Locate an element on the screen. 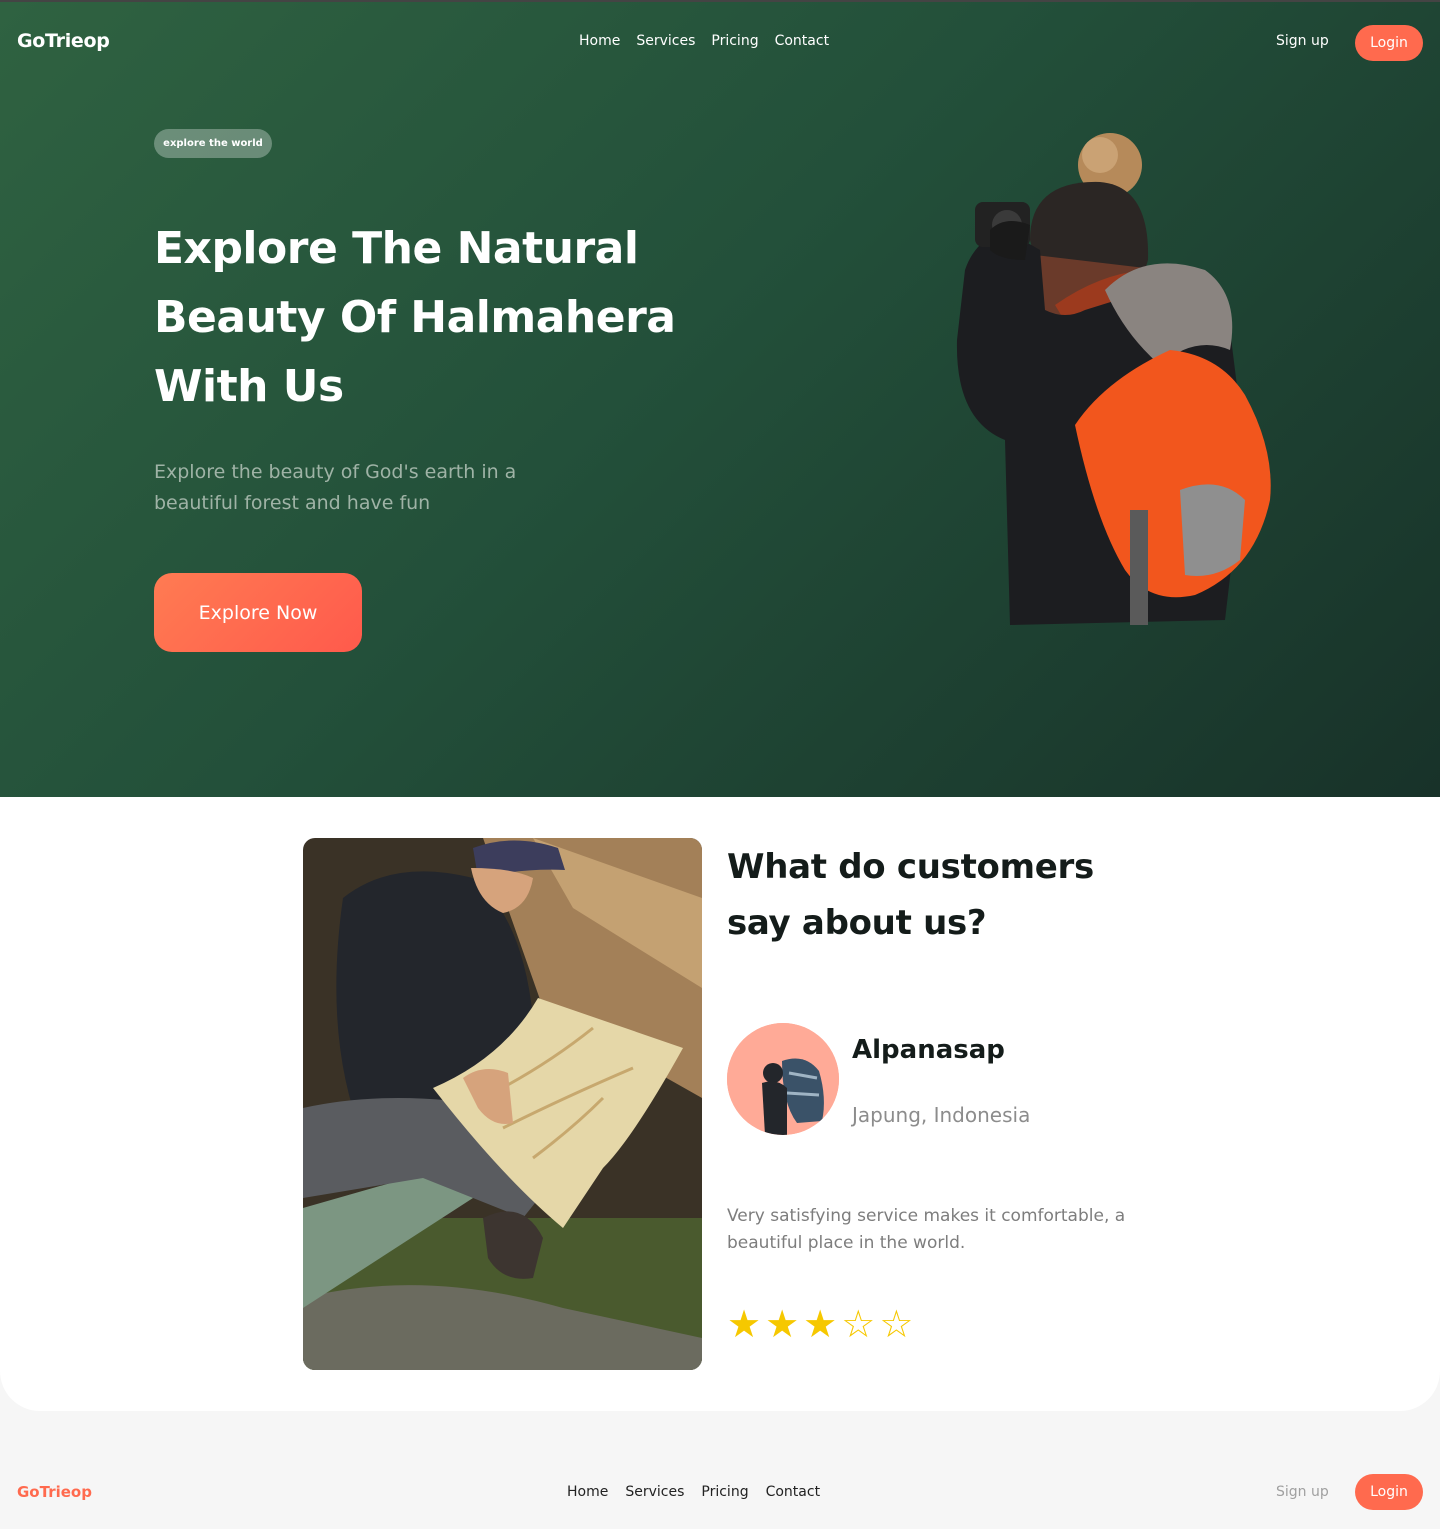 The width and height of the screenshot is (1440, 1529). footer-signup-link: Sign up is located at coordinates (1302, 1492).